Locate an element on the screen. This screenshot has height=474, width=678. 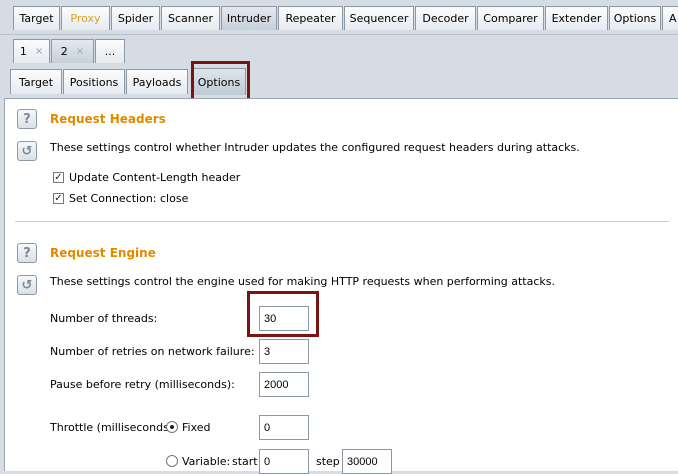
variable-start-input is located at coordinates (284, 461).